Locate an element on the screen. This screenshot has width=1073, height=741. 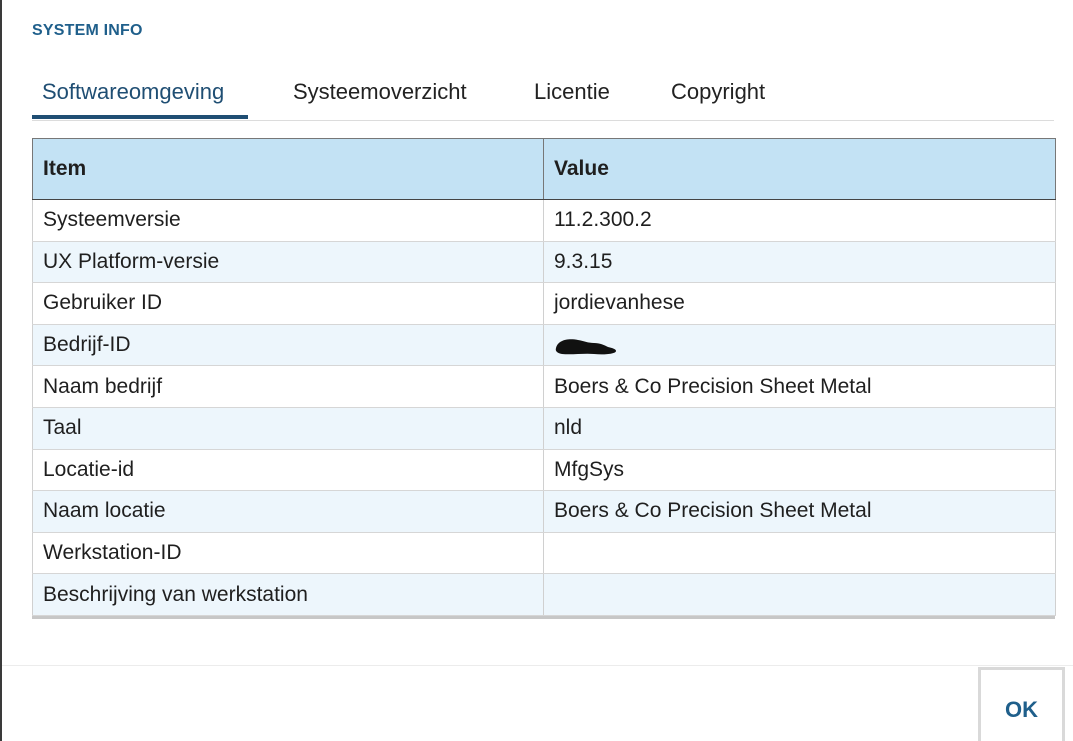
cell-value: jordievanhese is located at coordinates (799, 303).